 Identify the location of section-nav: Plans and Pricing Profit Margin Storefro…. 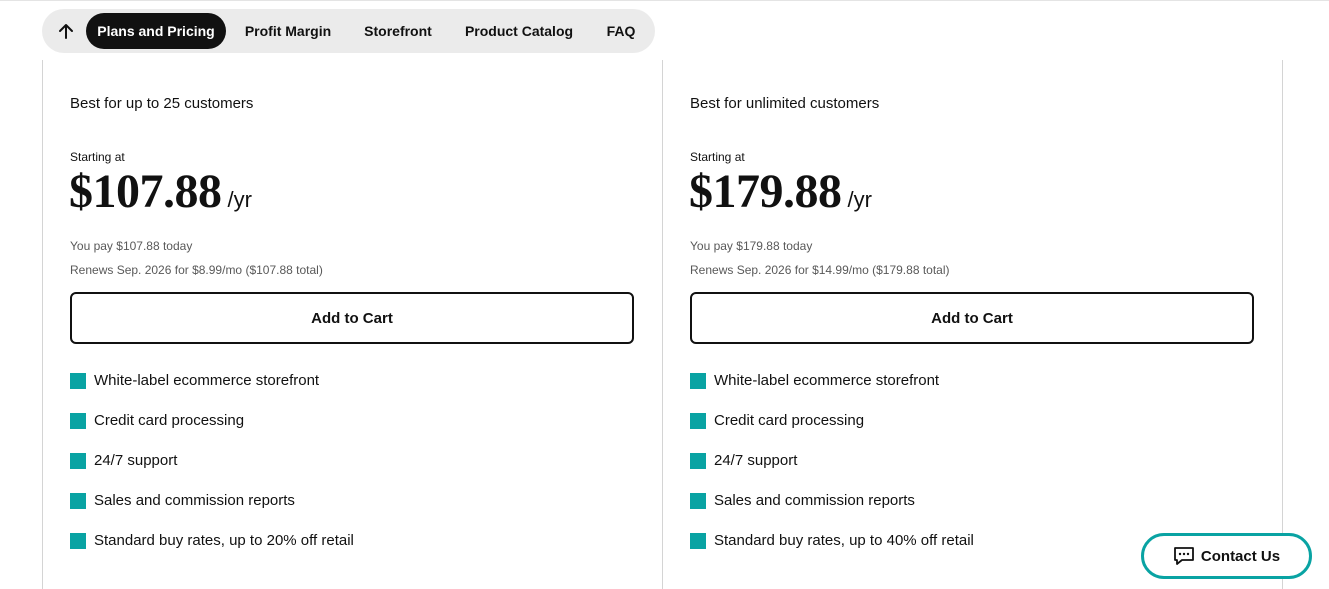
(348, 31).